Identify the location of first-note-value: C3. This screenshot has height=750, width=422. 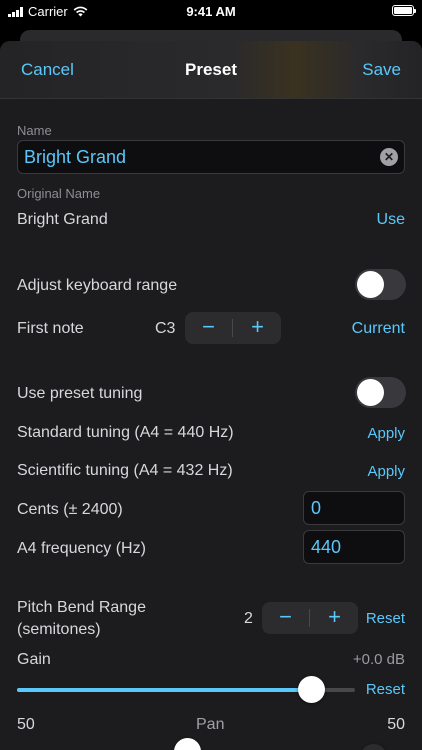
(165, 328).